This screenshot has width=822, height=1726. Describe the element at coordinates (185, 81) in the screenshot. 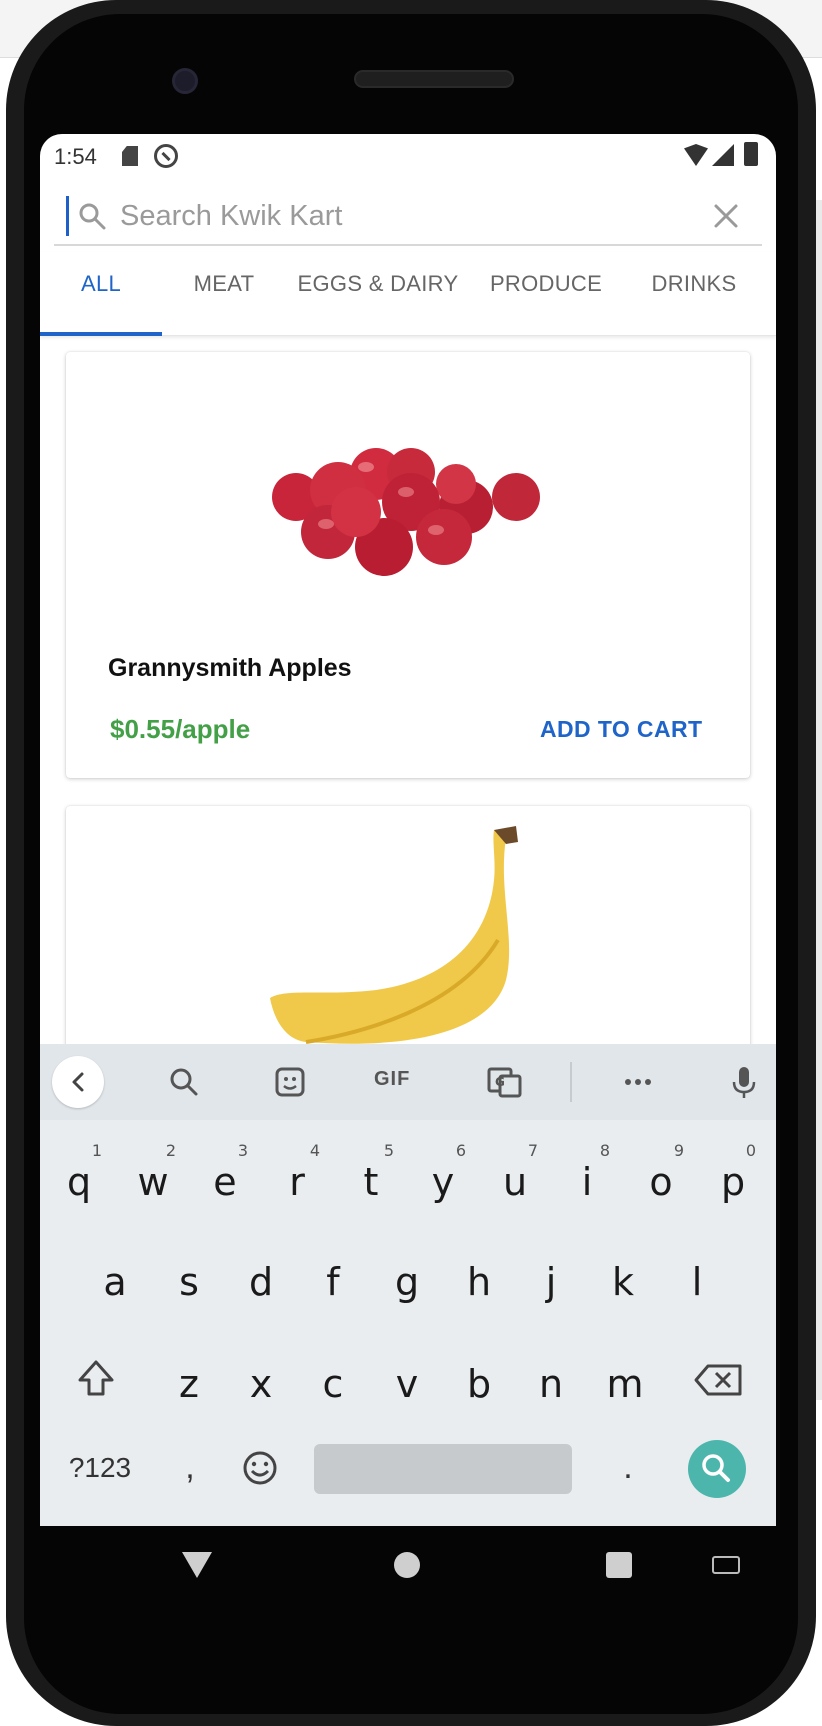

I see `front-camera` at that location.